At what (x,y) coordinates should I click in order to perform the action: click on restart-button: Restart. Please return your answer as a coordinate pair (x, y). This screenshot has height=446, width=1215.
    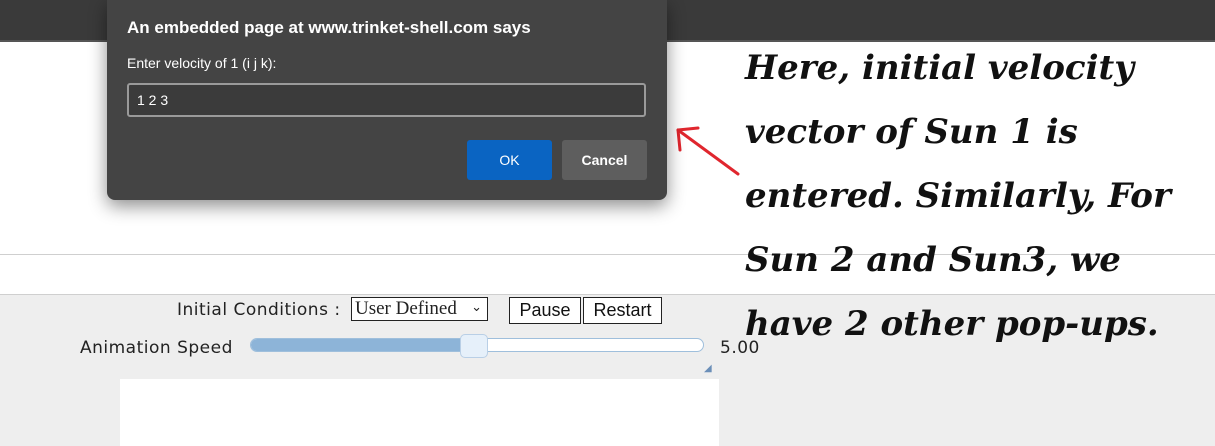
    Looking at the image, I should click on (622, 310).